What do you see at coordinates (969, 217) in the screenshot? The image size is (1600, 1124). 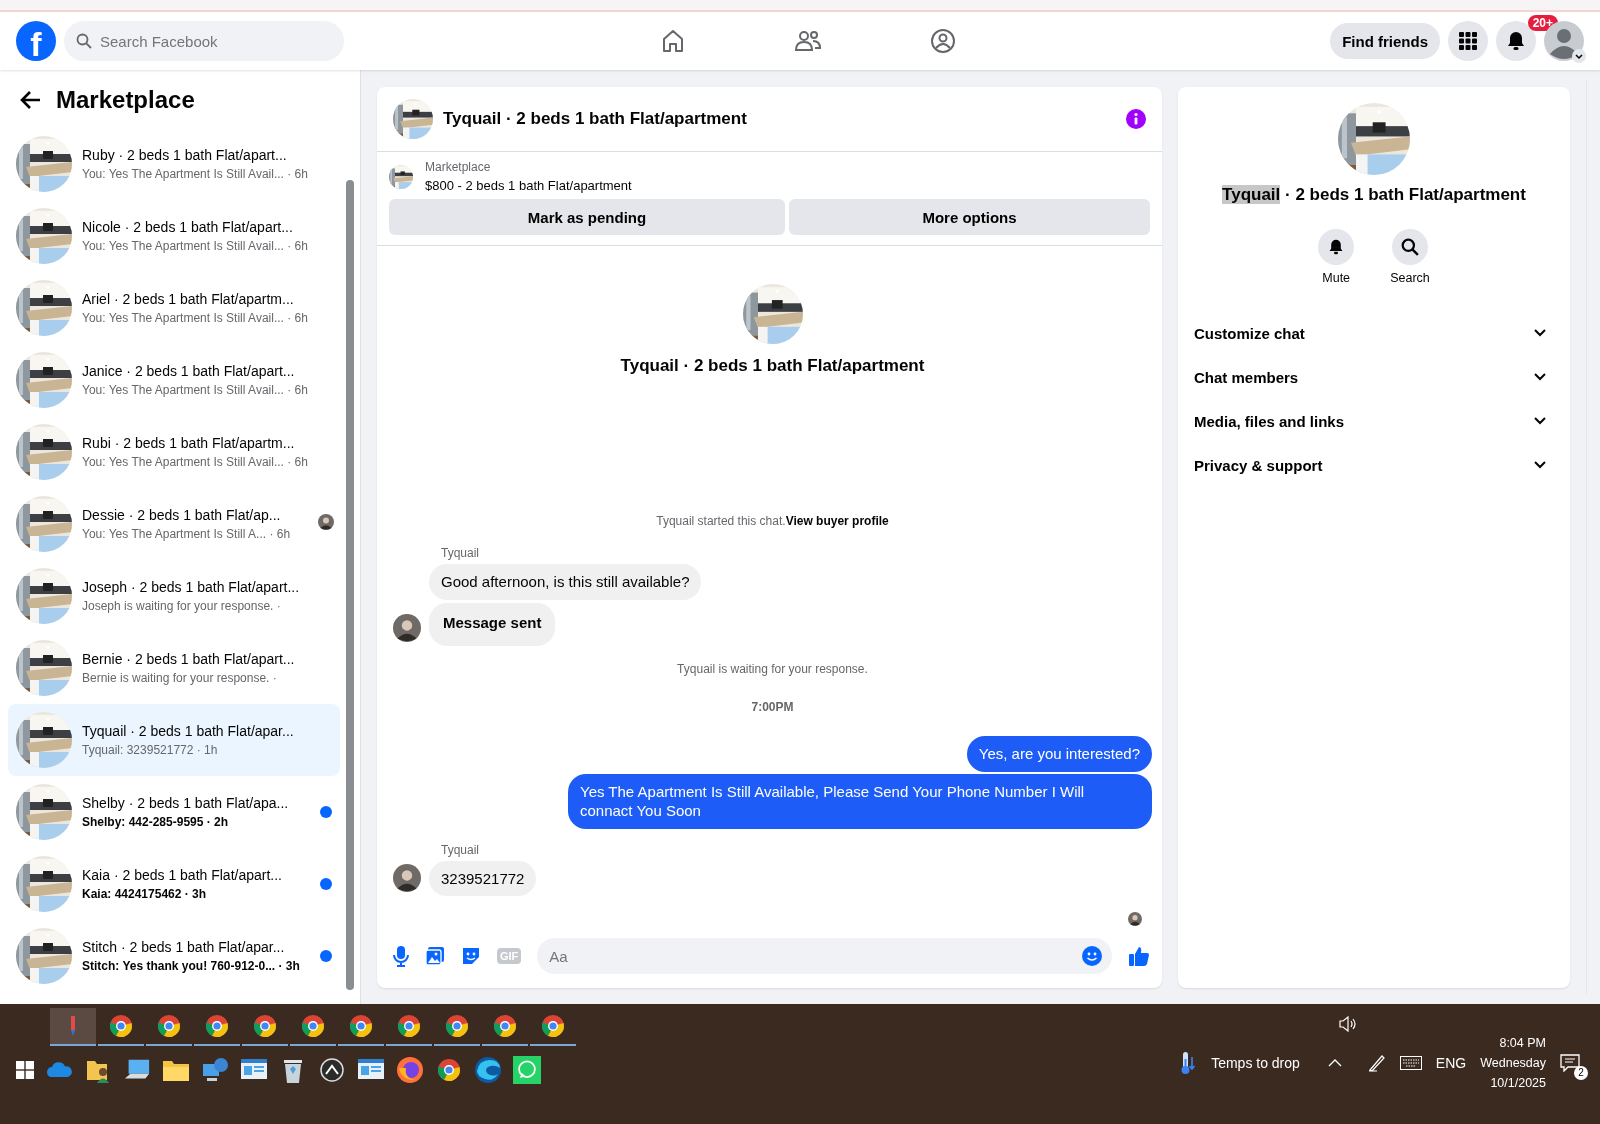 I see `action-button: More options` at bounding box center [969, 217].